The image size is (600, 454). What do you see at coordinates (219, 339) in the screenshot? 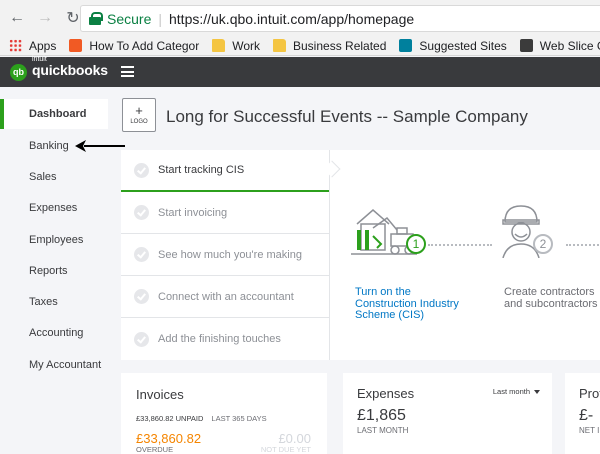
I see `setup-step-label: Add the finishing touches` at bounding box center [219, 339].